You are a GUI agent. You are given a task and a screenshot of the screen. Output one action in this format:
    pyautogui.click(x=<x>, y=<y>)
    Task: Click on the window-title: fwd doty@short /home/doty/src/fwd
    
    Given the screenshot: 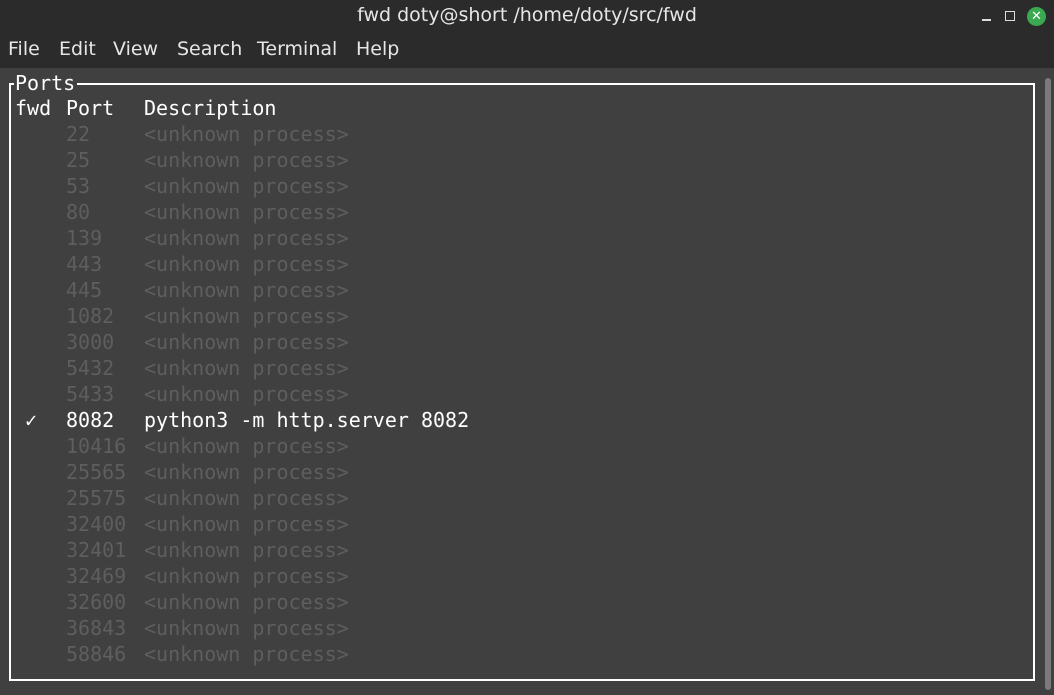 What is the action you would take?
    pyautogui.click(x=527, y=15)
    